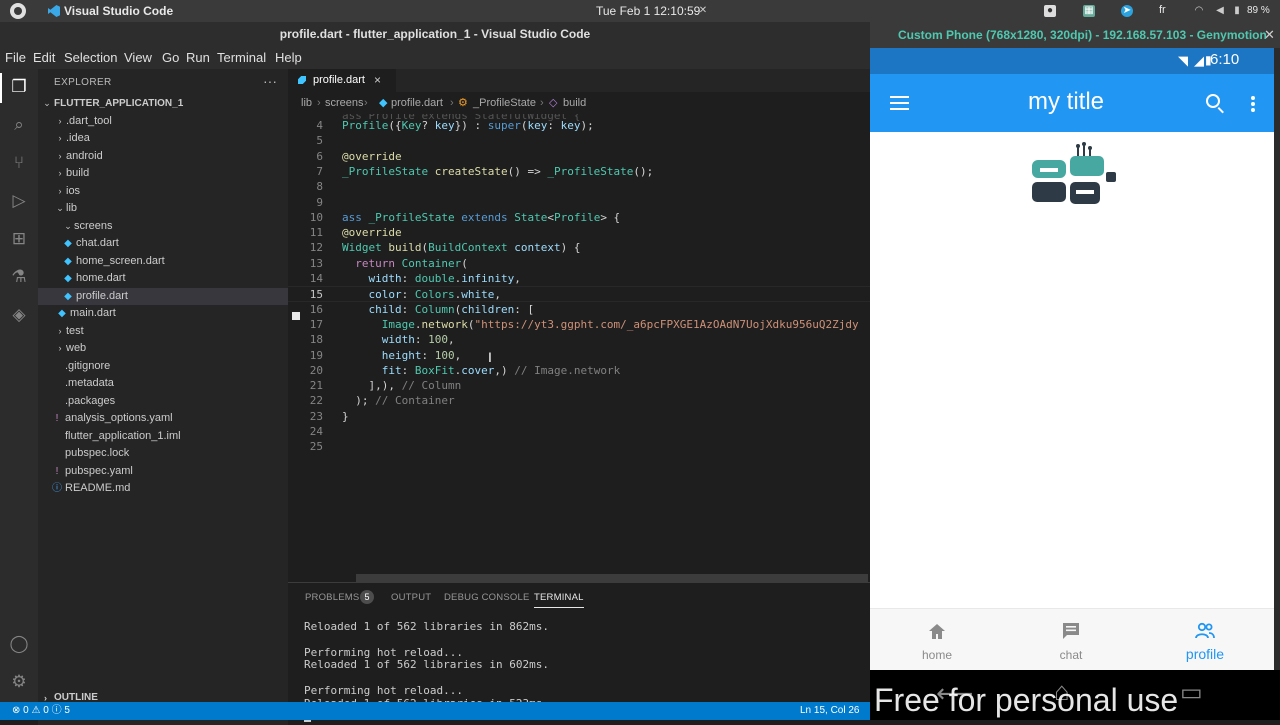 The width and height of the screenshot is (1280, 725). I want to click on horizontal-scrollbar, so click(612, 578).